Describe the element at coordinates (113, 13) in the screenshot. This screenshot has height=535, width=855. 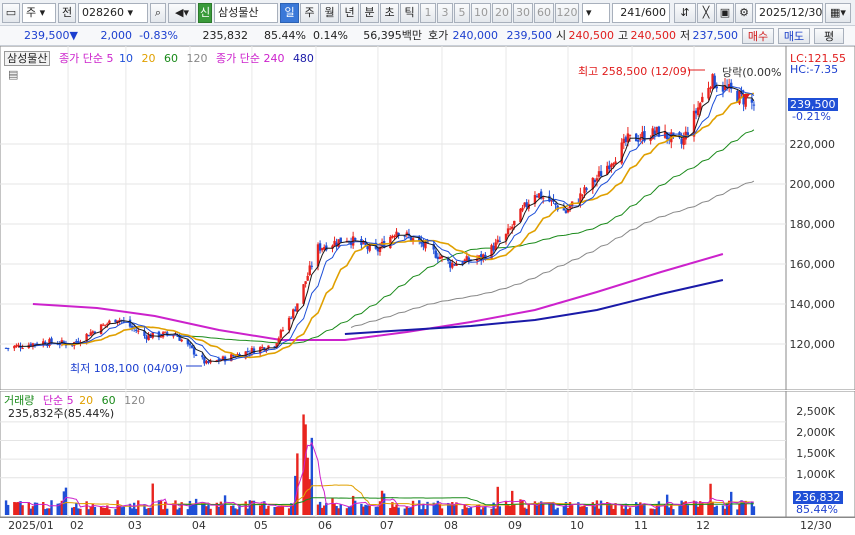
I see `code-input: 028260 ▾` at that location.